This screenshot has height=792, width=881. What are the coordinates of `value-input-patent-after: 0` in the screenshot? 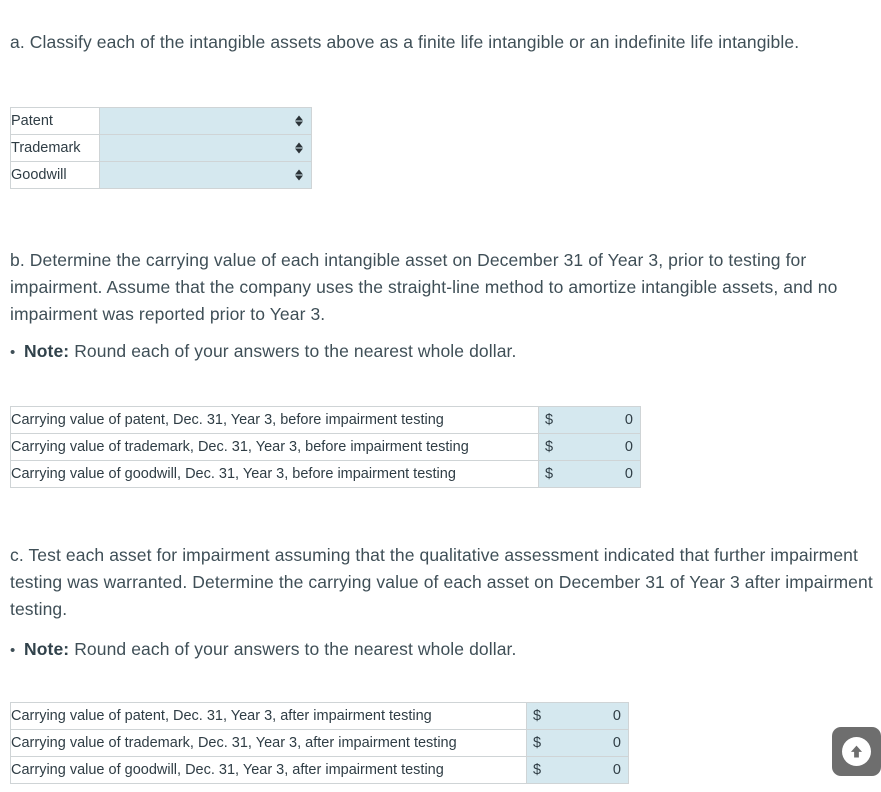 It's located at (587, 716).